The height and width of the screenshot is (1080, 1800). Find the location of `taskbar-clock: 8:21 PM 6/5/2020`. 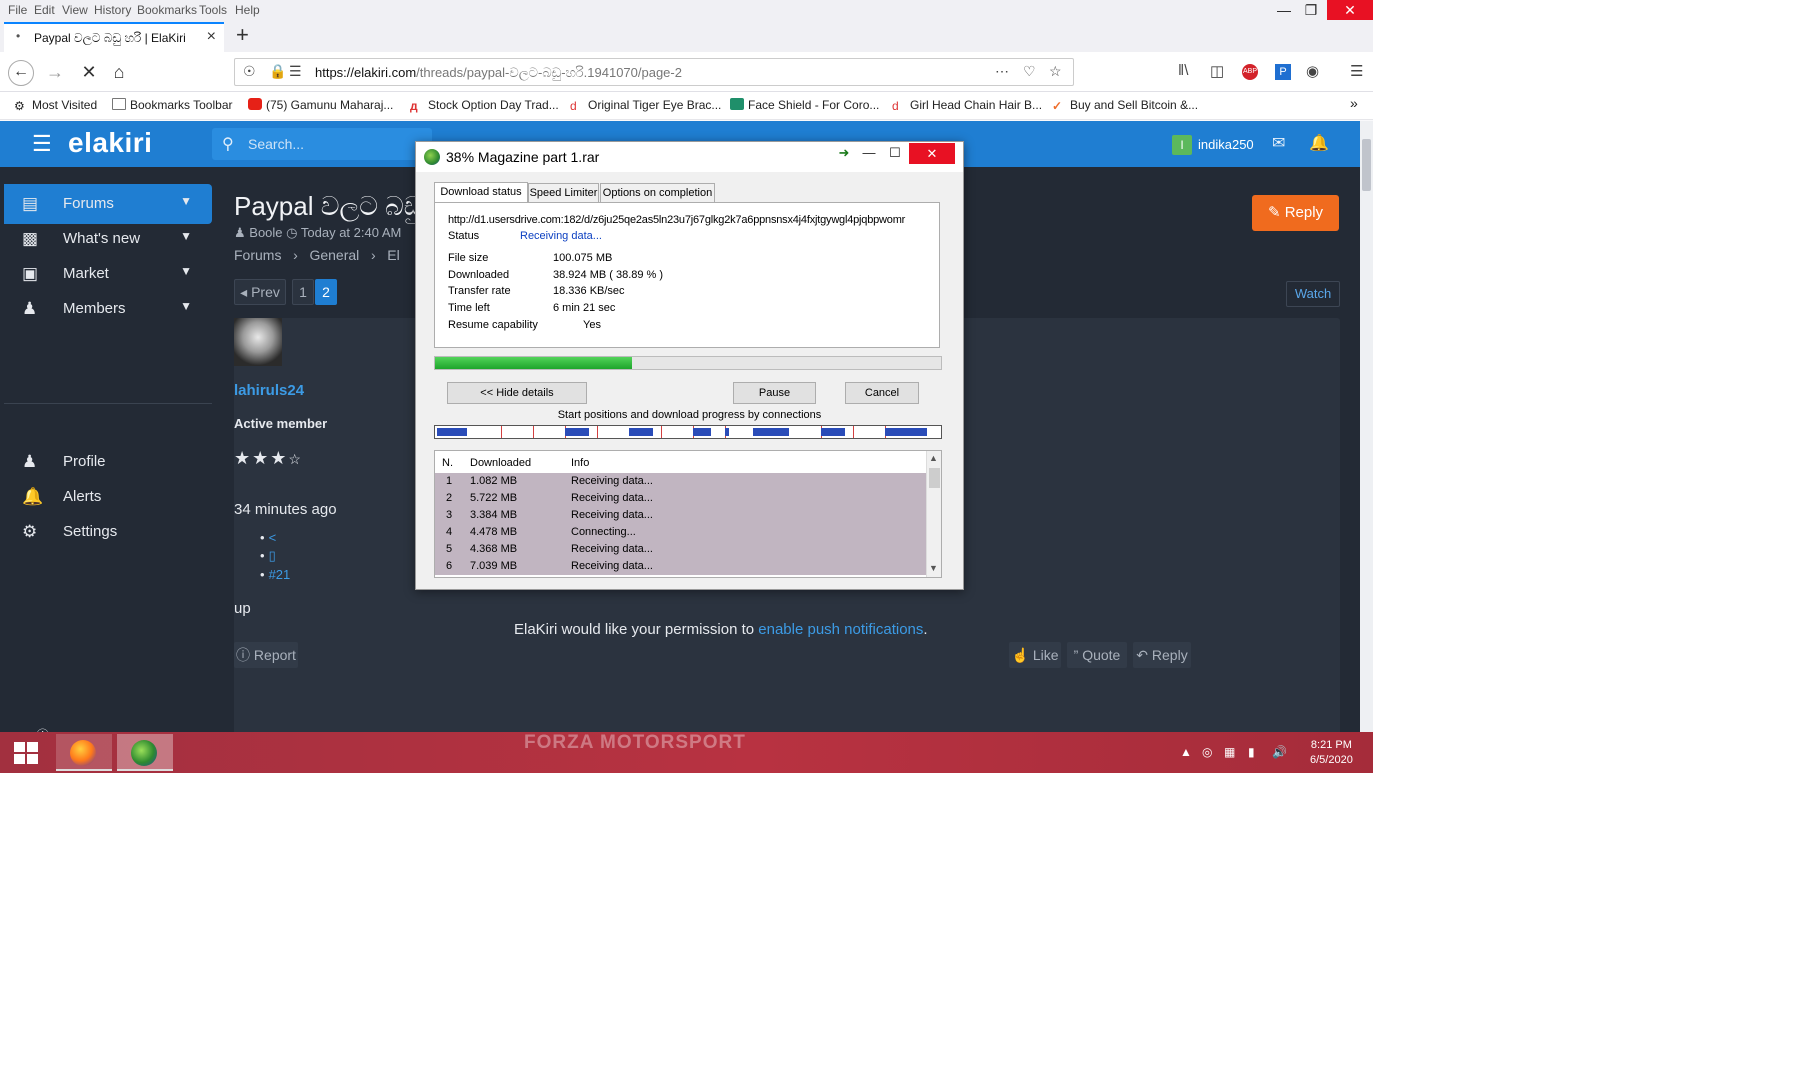

taskbar-clock: 8:21 PM 6/5/2020 is located at coordinates (1331, 753).